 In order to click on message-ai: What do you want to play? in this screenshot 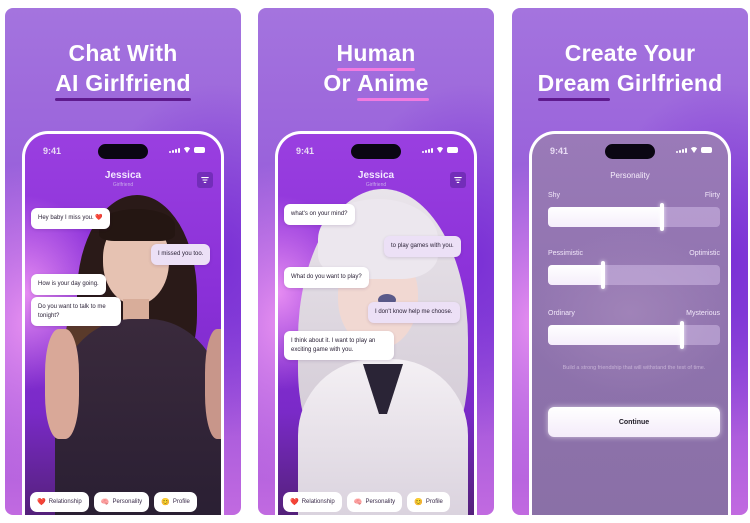, I will do `click(326, 277)`.